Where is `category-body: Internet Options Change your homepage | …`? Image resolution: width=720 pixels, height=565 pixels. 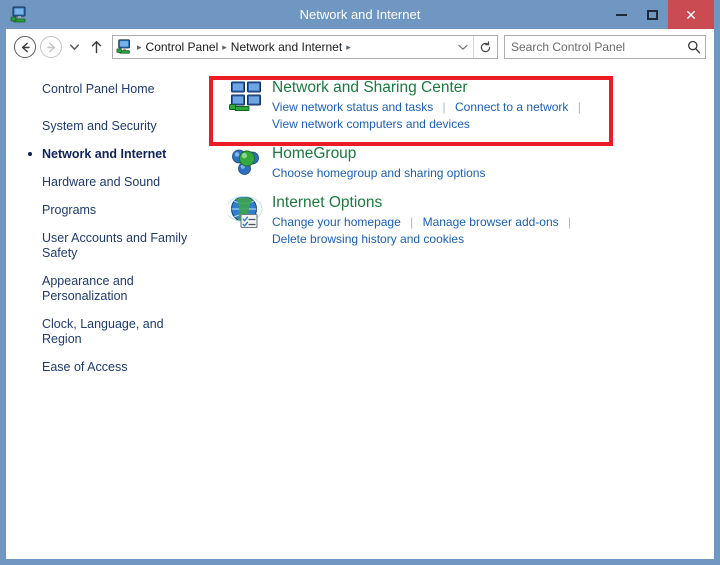
category-body: Internet Options Change your homepage | … is located at coordinates (493, 220).